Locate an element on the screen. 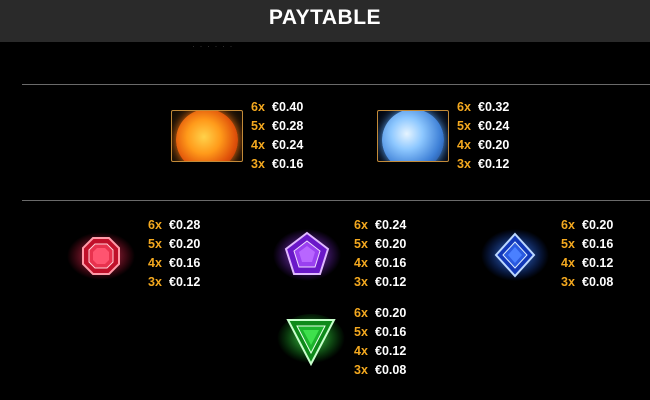  pay-amount: €0.32 is located at coordinates (494, 107).